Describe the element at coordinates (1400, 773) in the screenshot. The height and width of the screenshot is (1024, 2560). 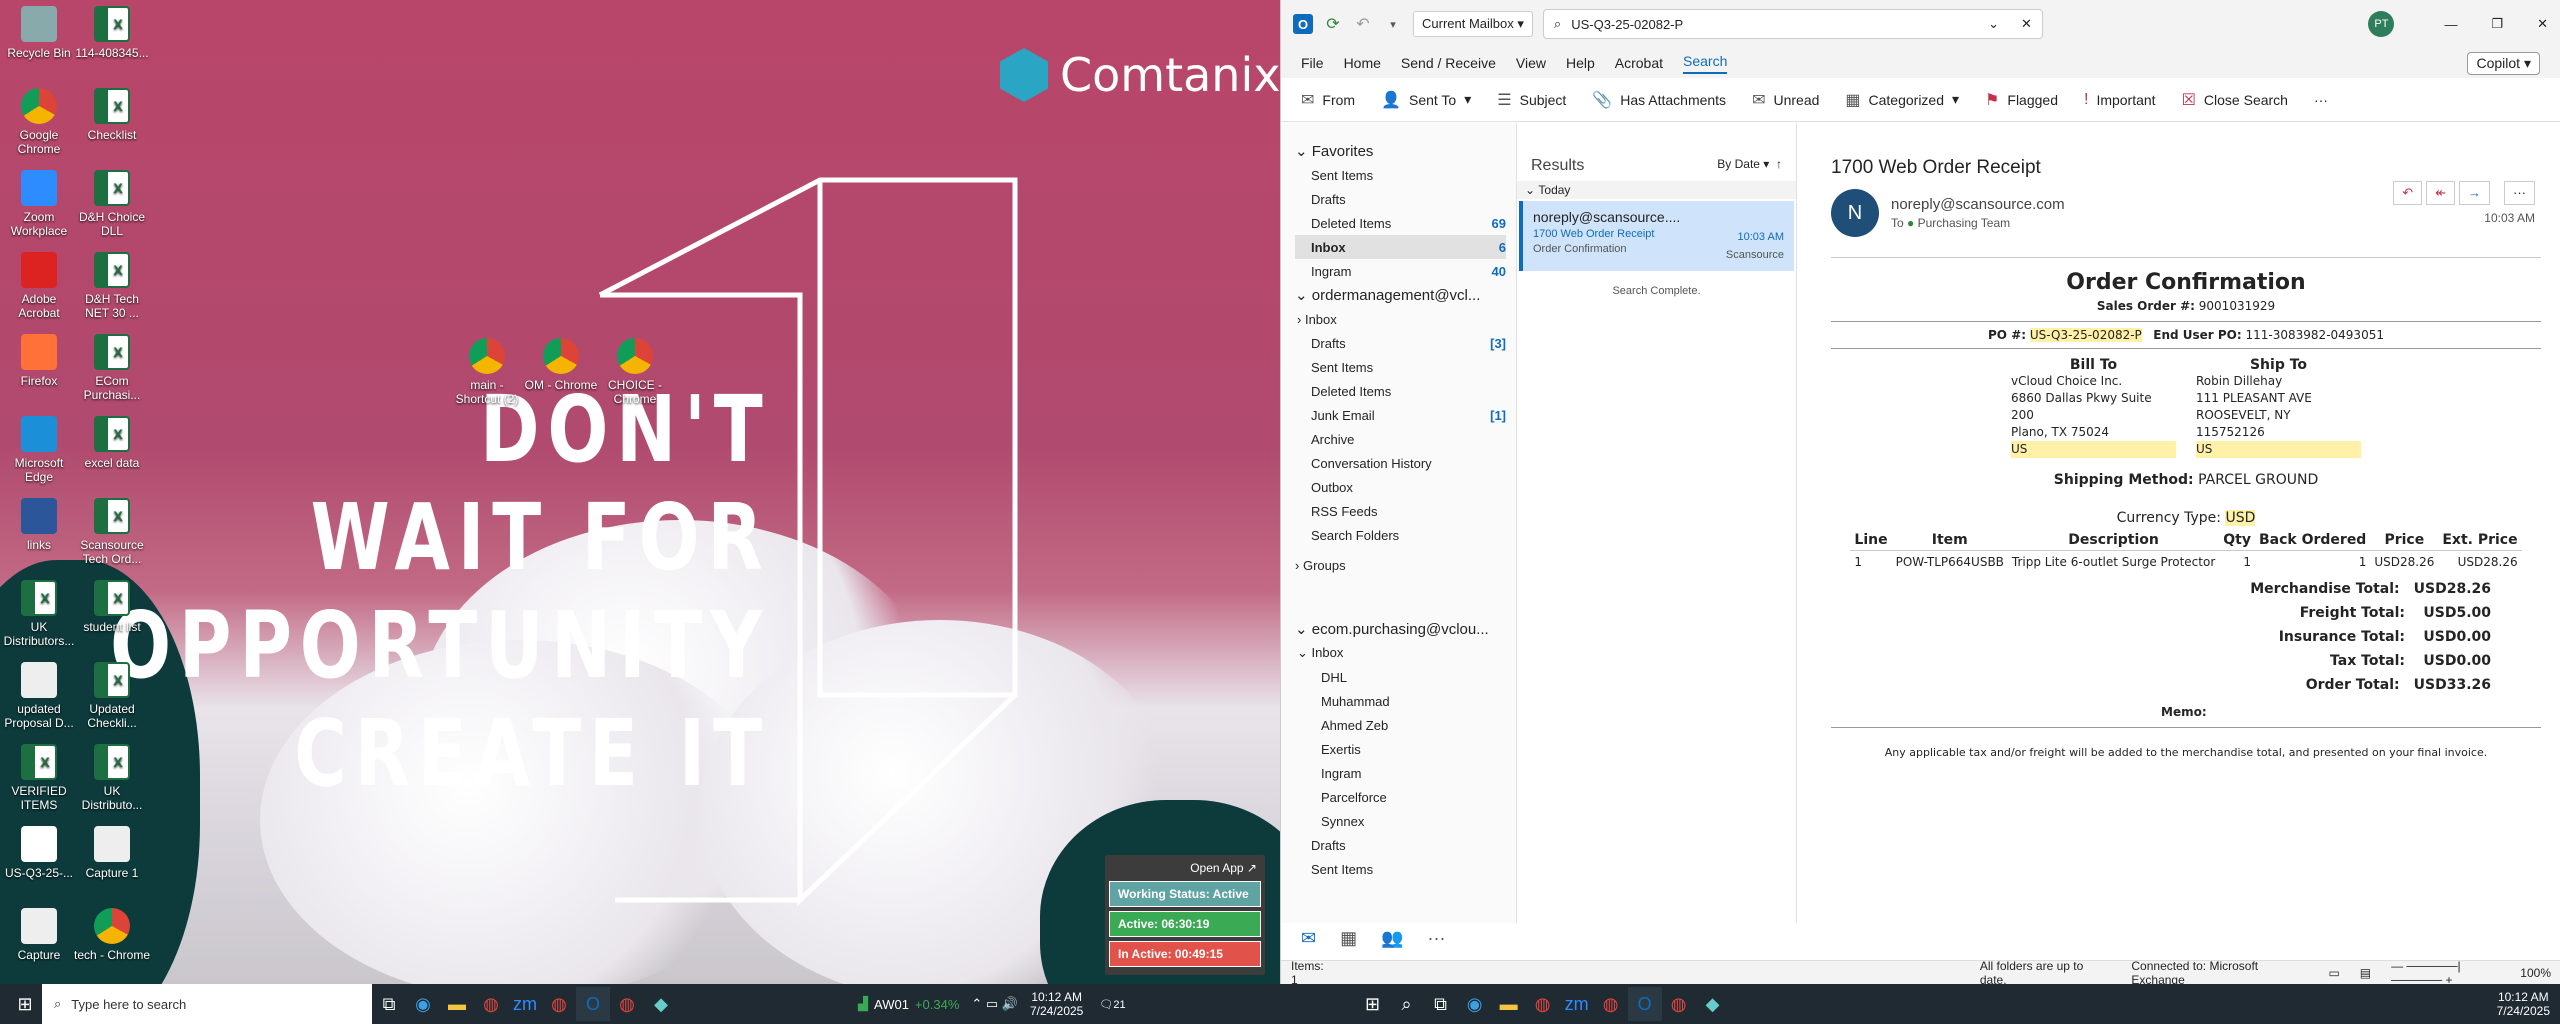
I see `folder-item: Ingram` at that location.